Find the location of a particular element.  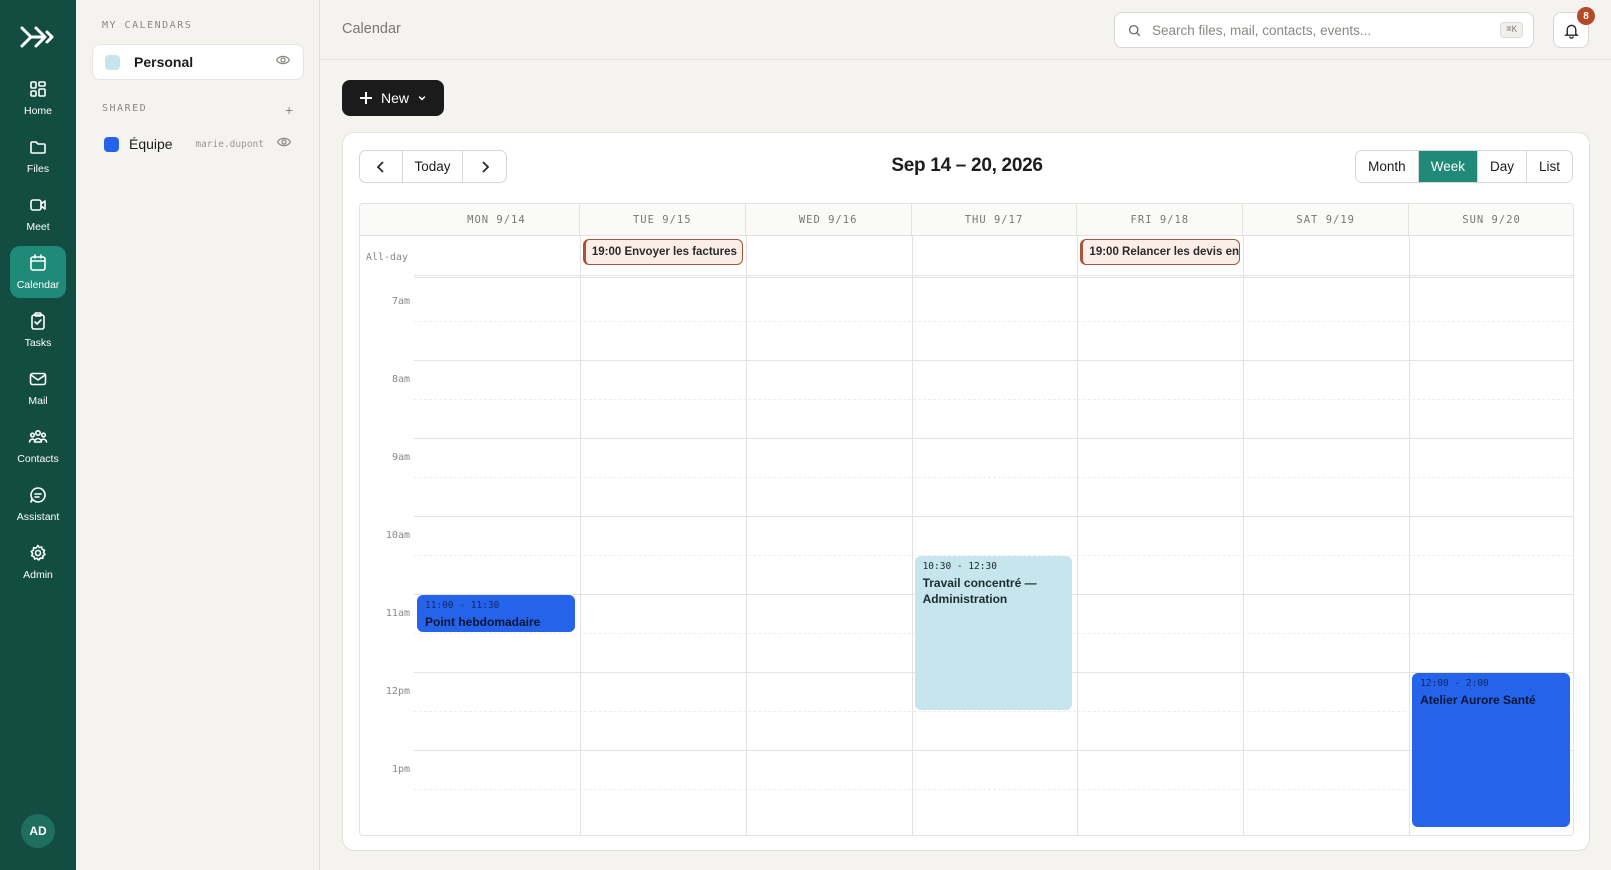

hour-label: 7am is located at coordinates (400, 301).